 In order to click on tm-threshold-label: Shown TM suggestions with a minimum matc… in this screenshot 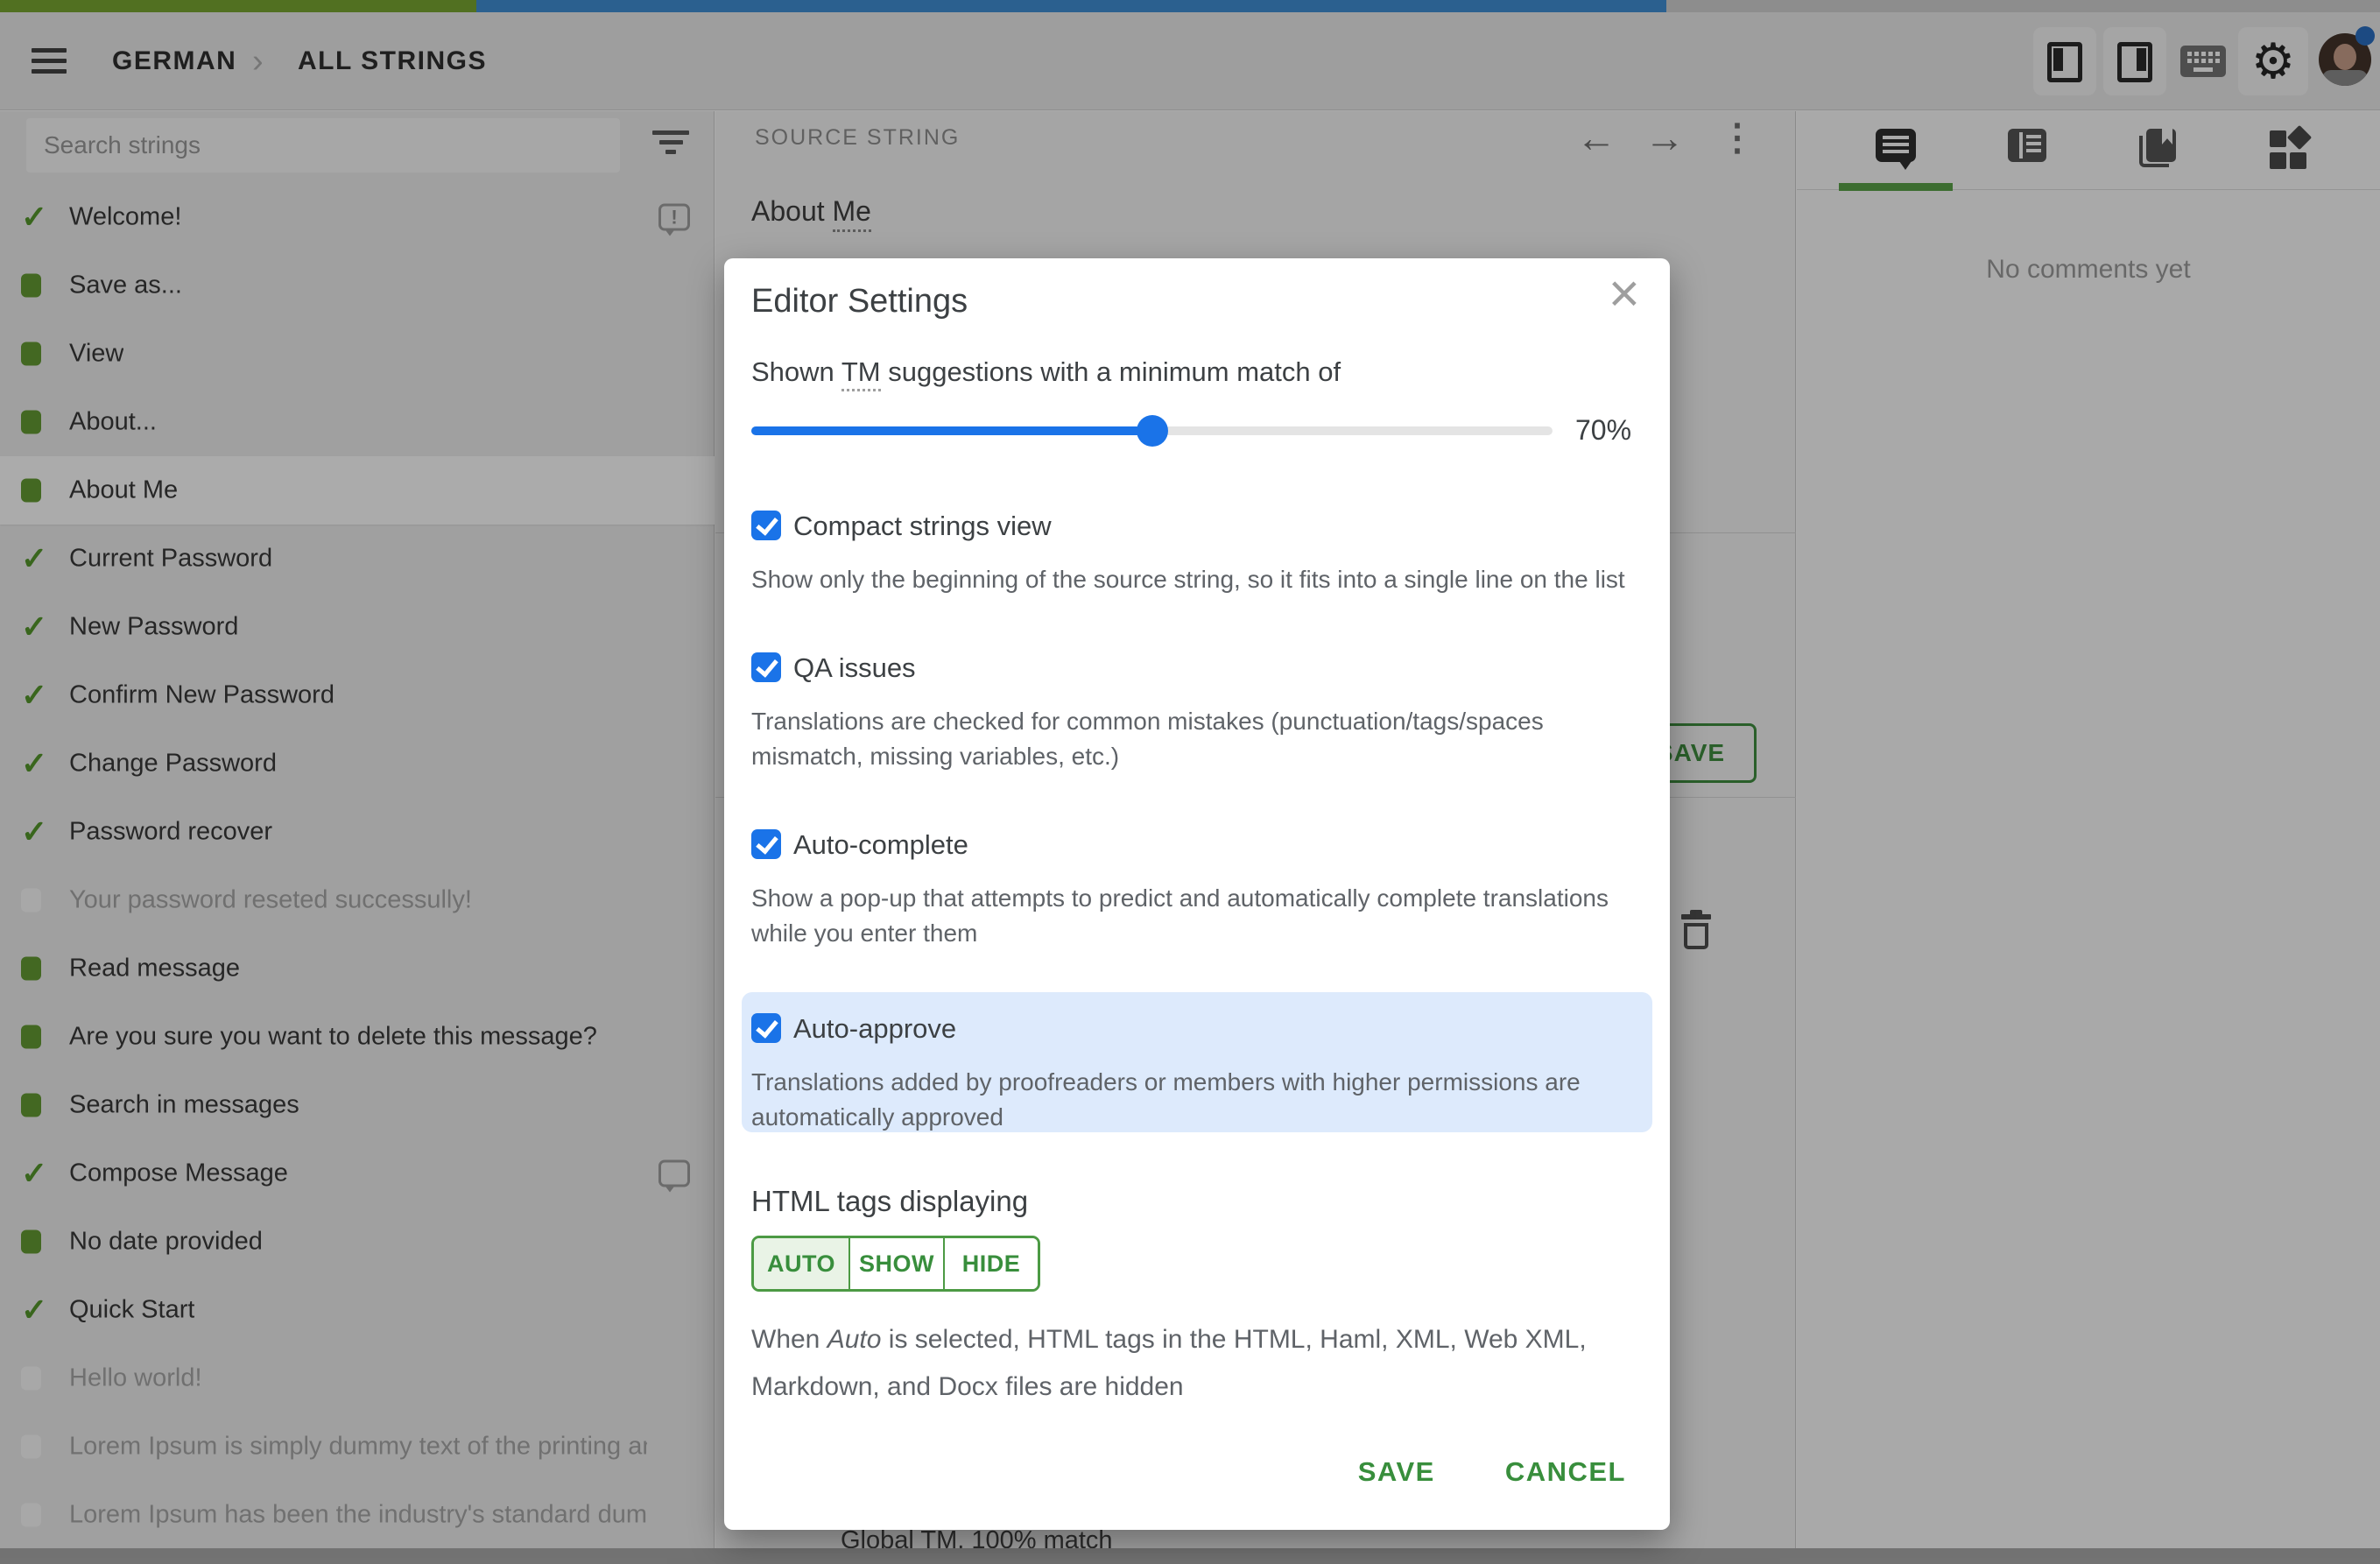, I will do `click(1046, 373)`.